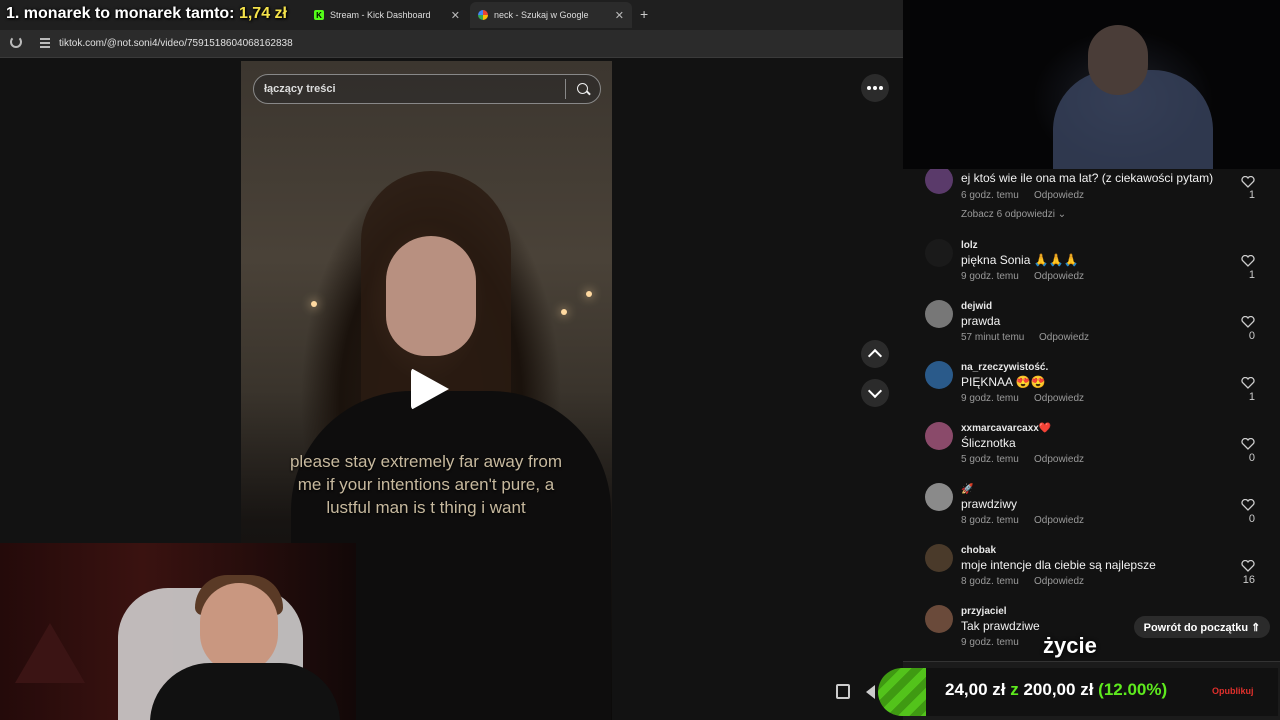 The height and width of the screenshot is (720, 1280). I want to click on tab-label: neck - Szukaj w Google, so click(541, 15).